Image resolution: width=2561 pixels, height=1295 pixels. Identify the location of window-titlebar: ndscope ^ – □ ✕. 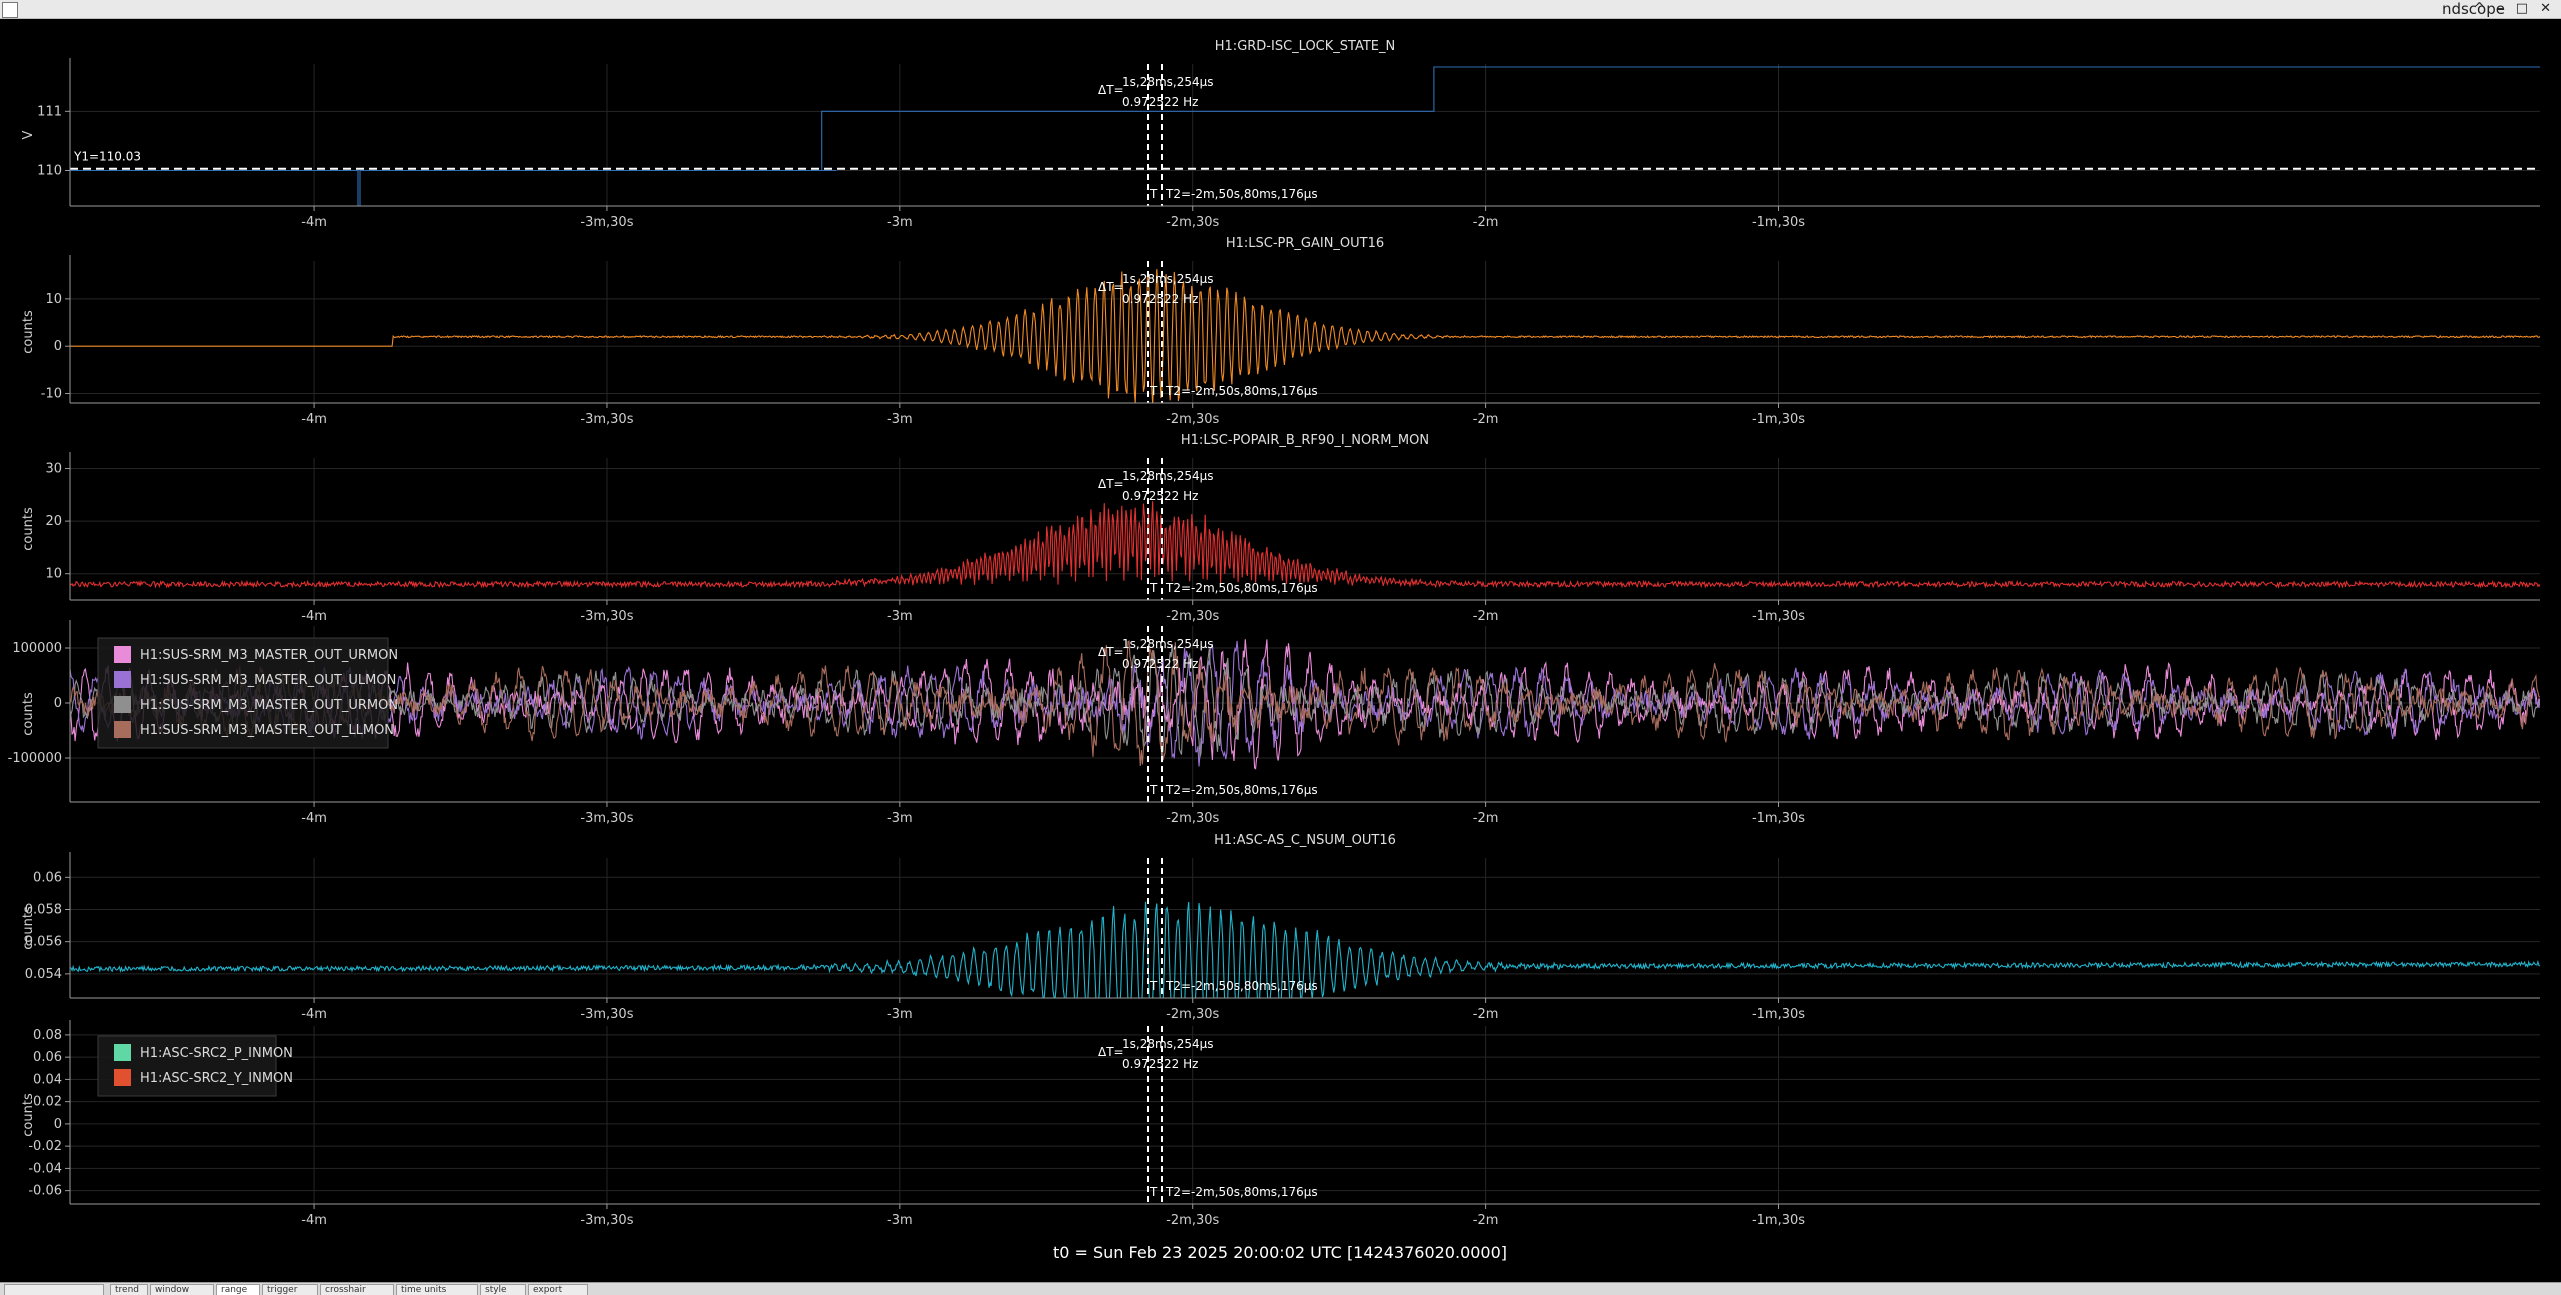
(1280, 9).